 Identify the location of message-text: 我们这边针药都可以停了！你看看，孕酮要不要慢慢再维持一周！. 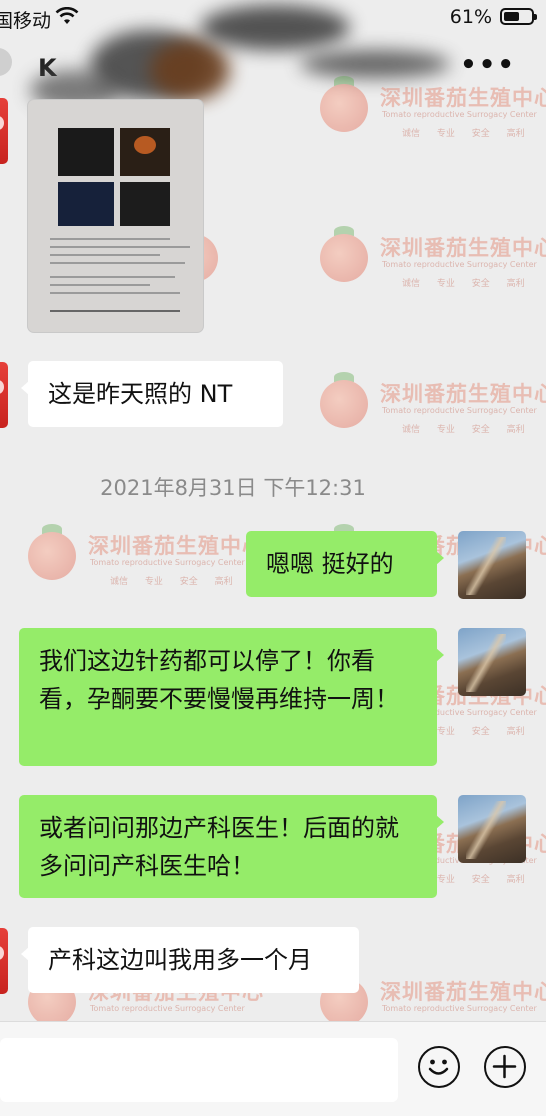
(219, 680).